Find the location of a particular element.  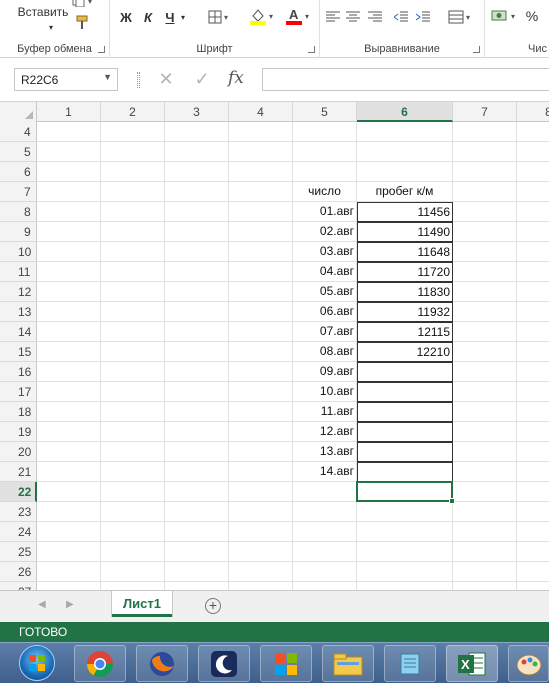

cell-r6c5 is located at coordinates (325, 172).